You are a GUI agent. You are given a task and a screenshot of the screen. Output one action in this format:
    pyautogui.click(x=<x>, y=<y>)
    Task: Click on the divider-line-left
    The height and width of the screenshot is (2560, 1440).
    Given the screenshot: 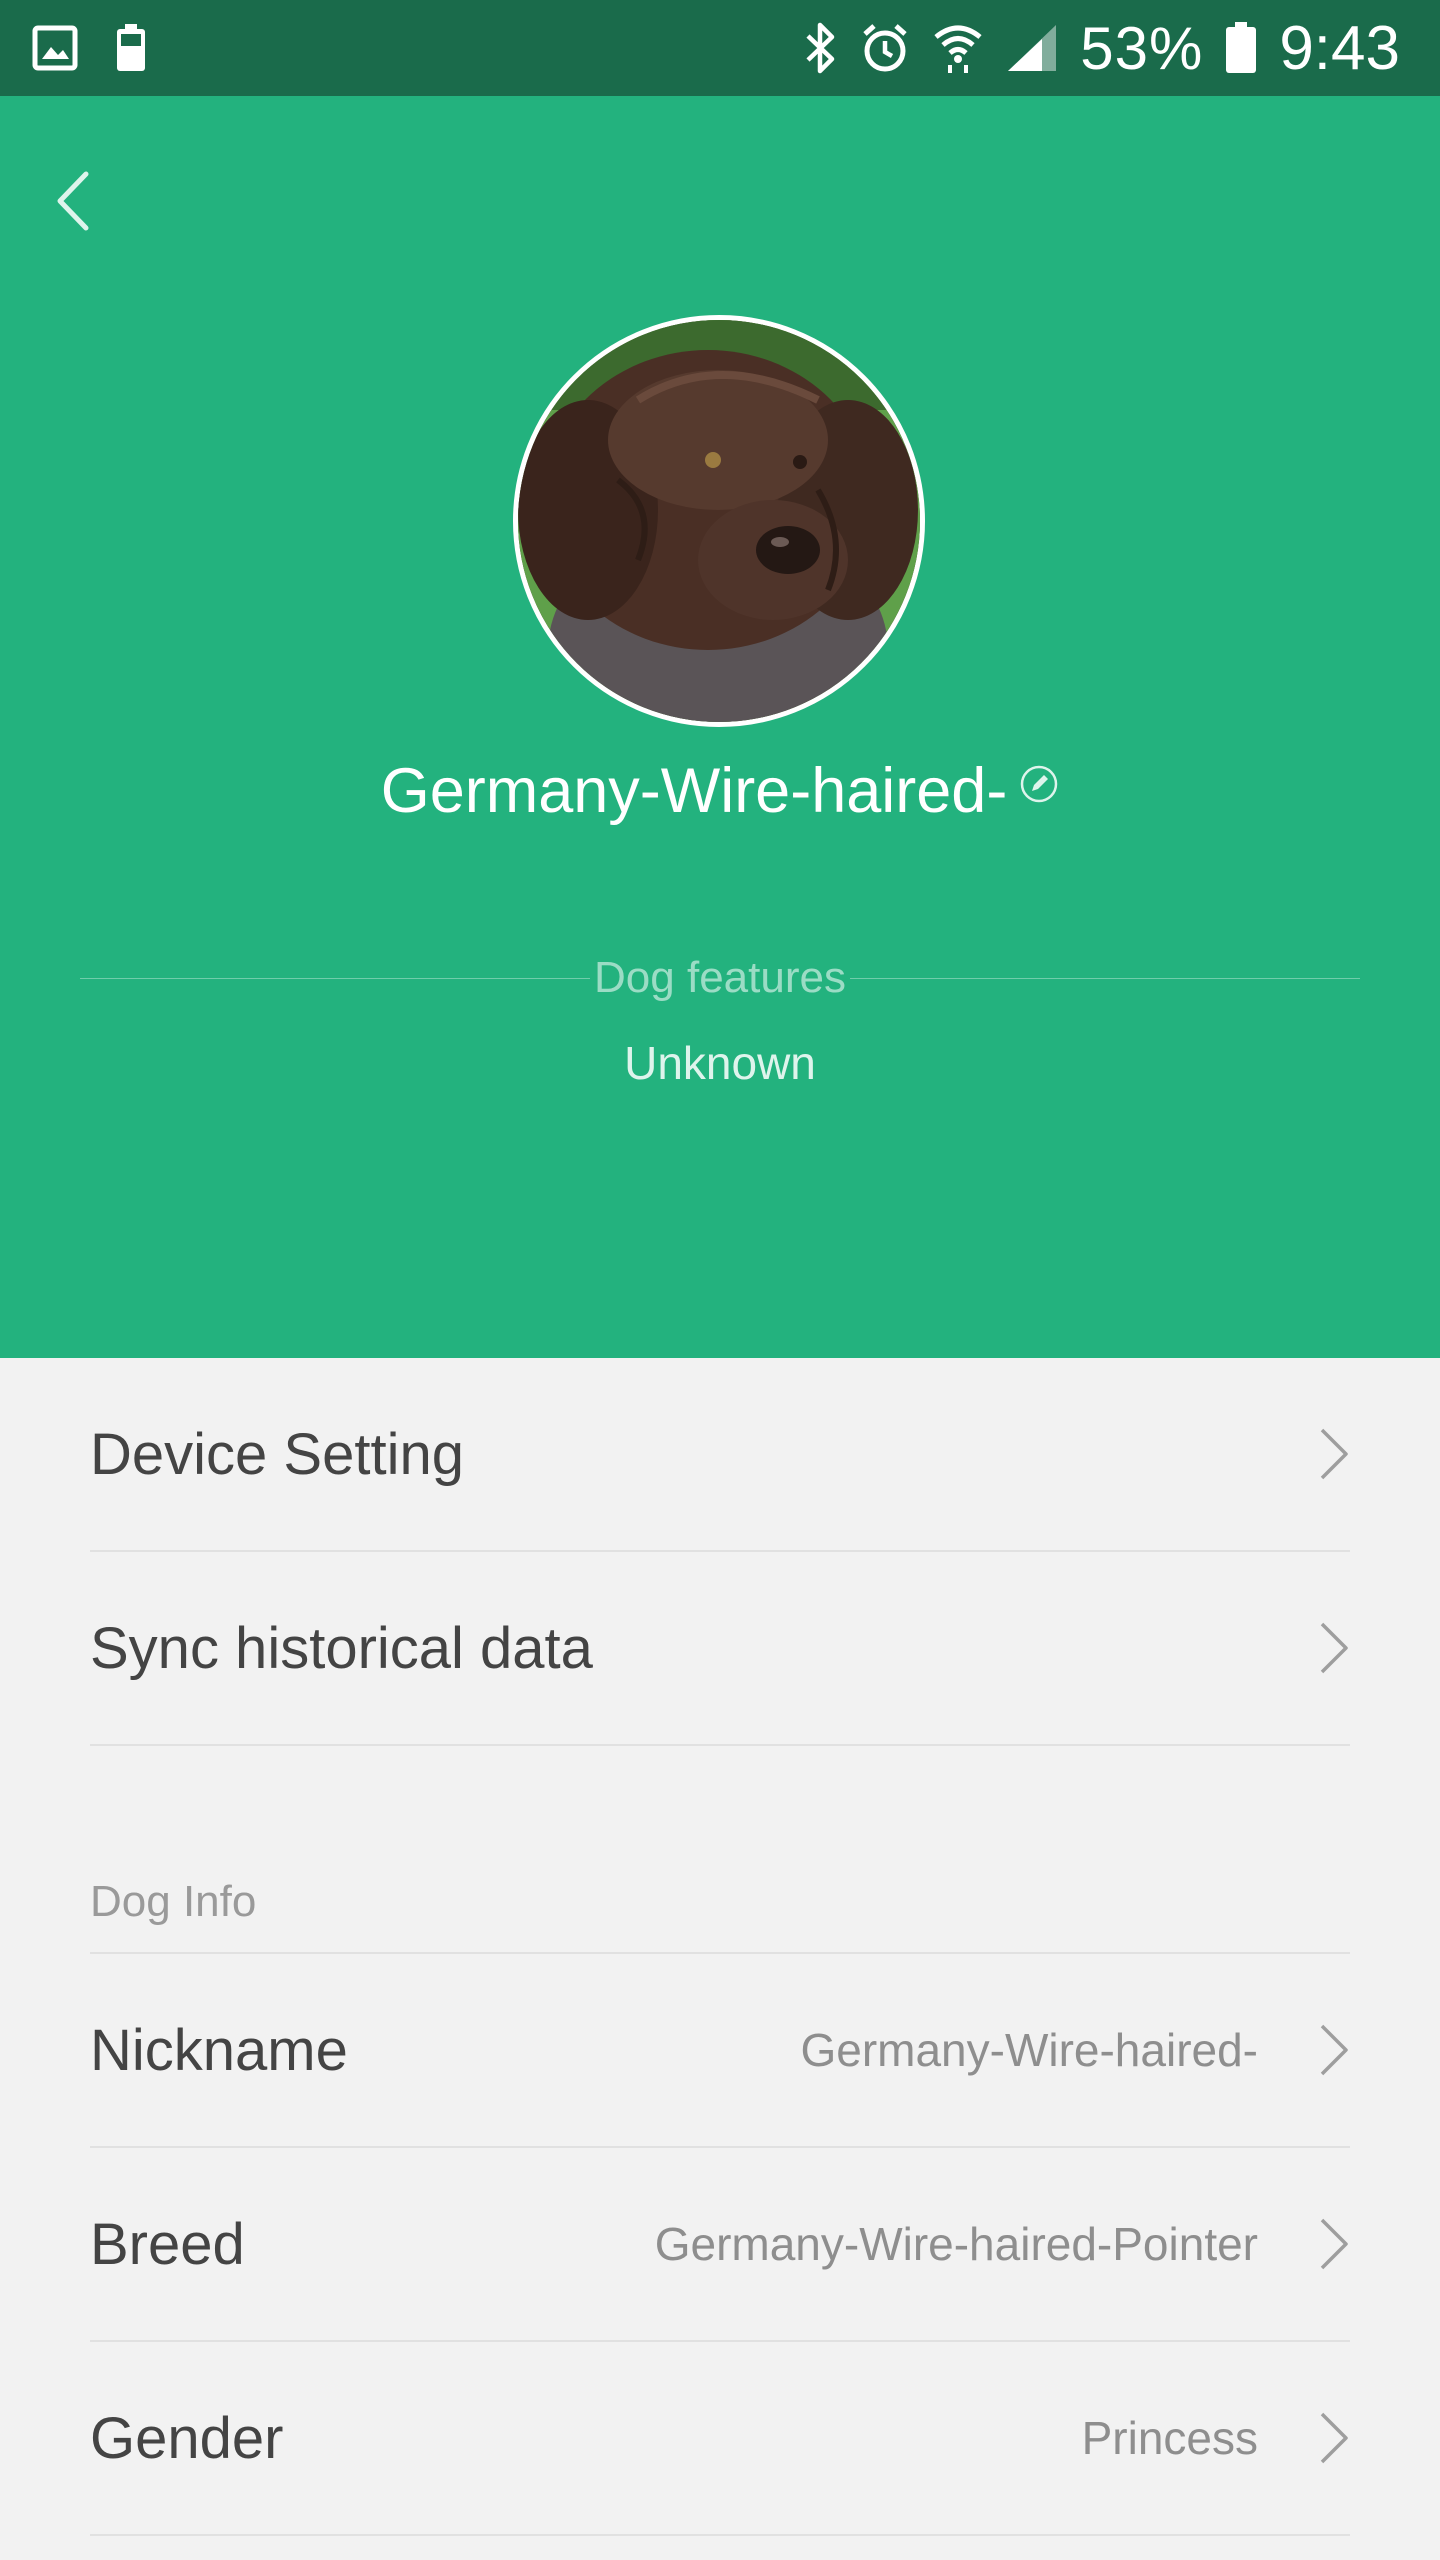 What is the action you would take?
    pyautogui.click(x=335, y=978)
    